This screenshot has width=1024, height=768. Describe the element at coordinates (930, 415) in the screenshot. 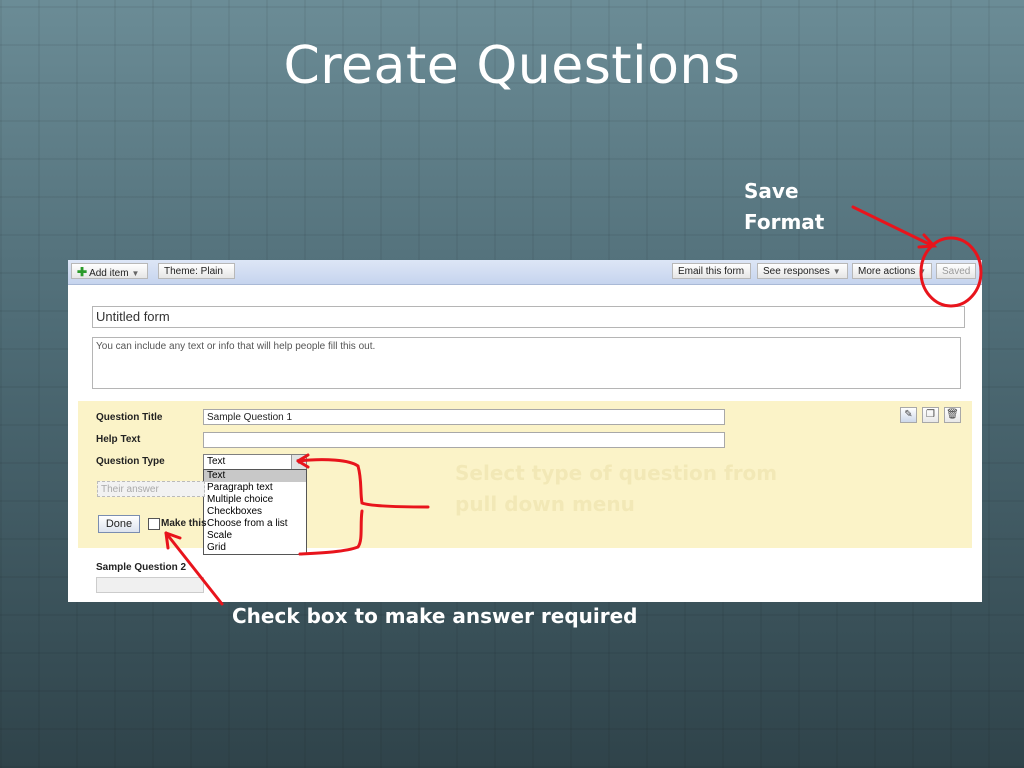

I see `duplicate-icon: ❐` at that location.